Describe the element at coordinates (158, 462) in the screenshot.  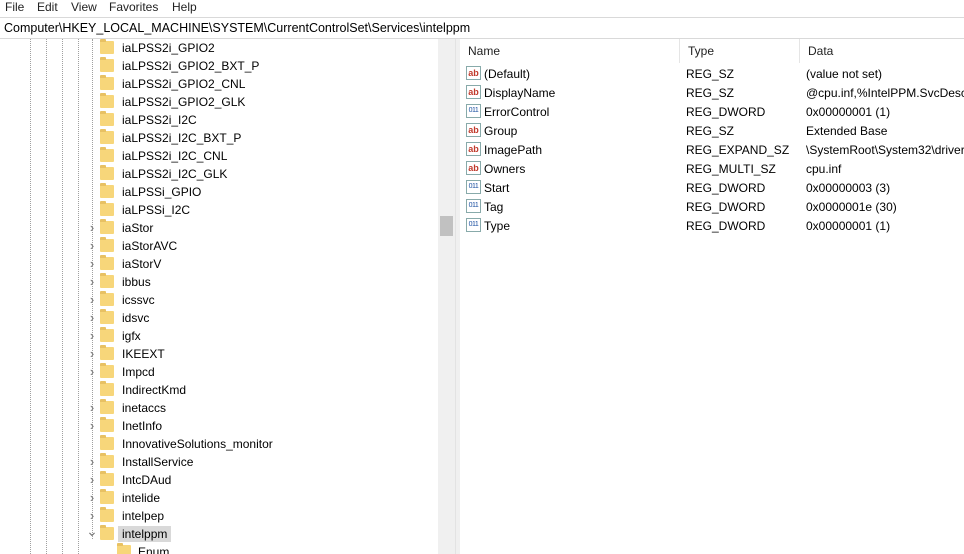
I see `tree-item-label: InstallService` at that location.